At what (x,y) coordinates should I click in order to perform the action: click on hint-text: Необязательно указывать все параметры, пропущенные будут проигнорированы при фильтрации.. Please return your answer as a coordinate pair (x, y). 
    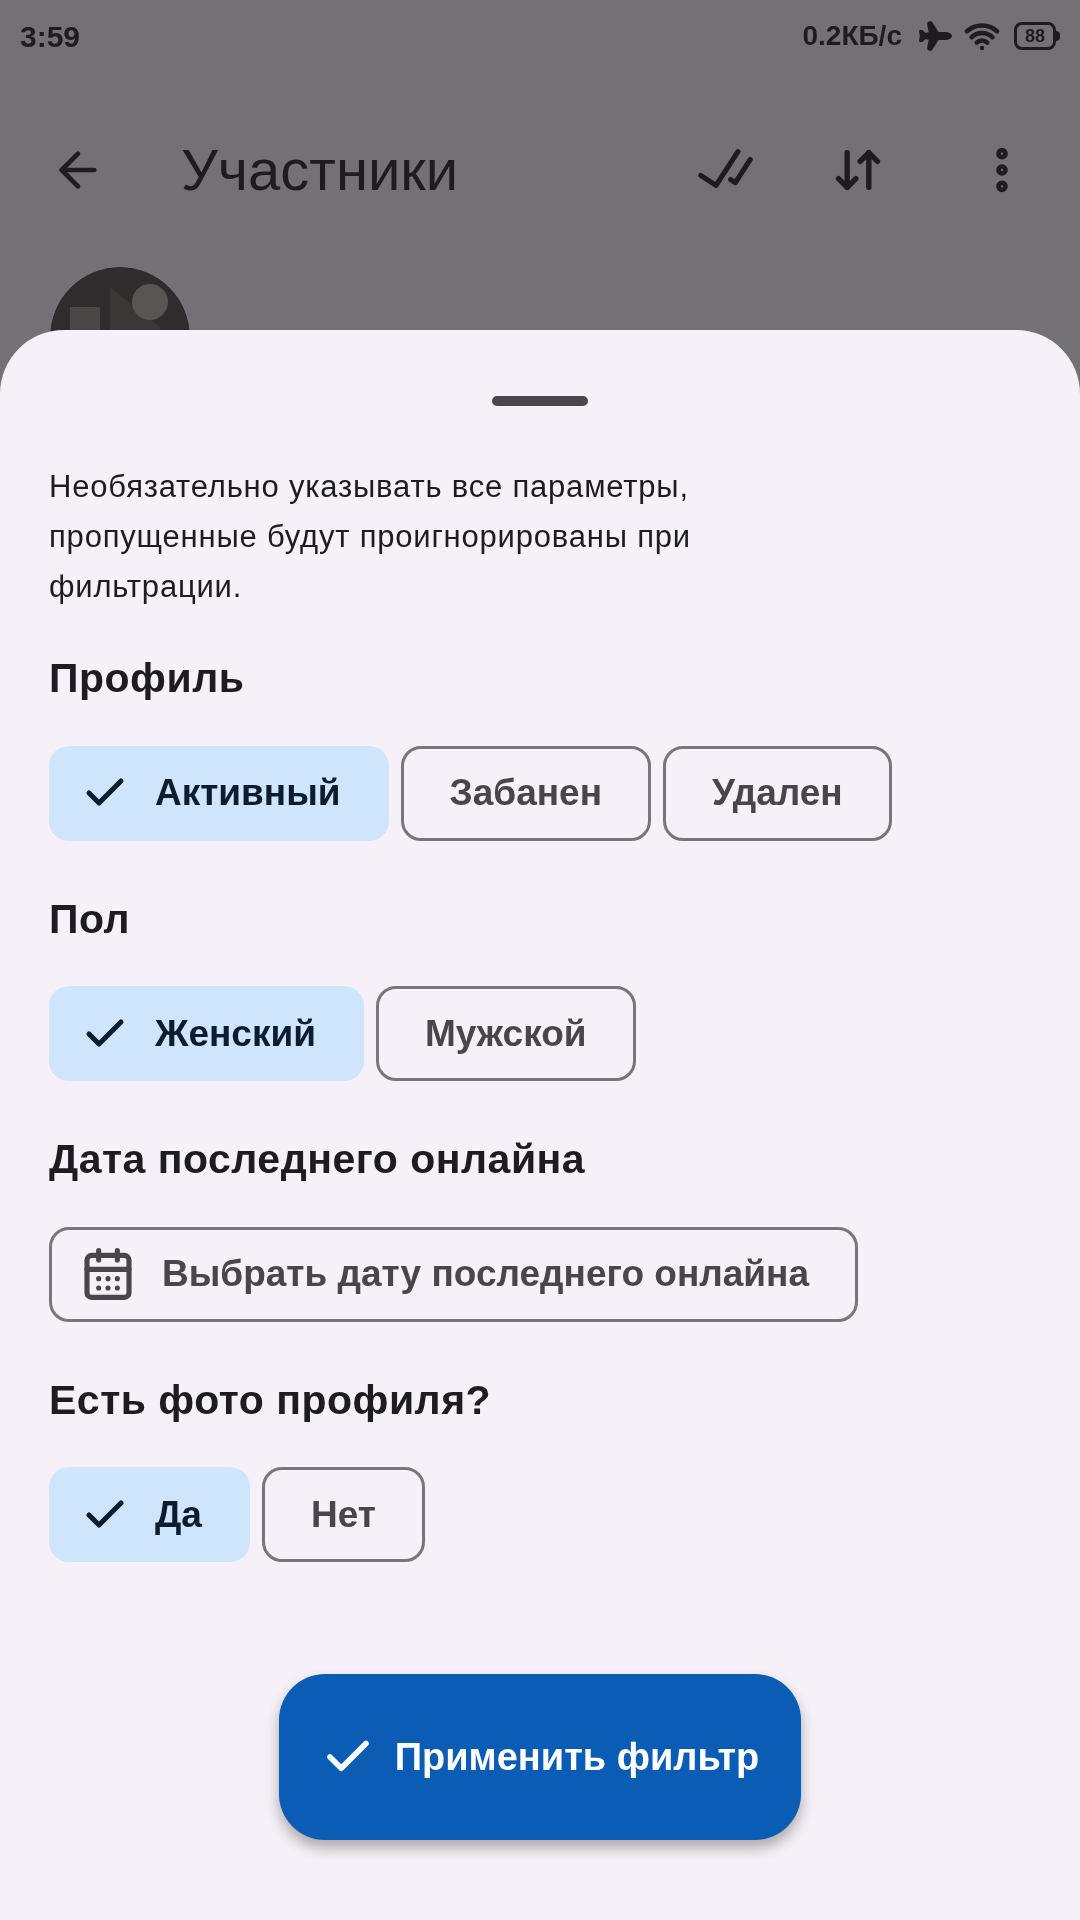
    Looking at the image, I should click on (370, 537).